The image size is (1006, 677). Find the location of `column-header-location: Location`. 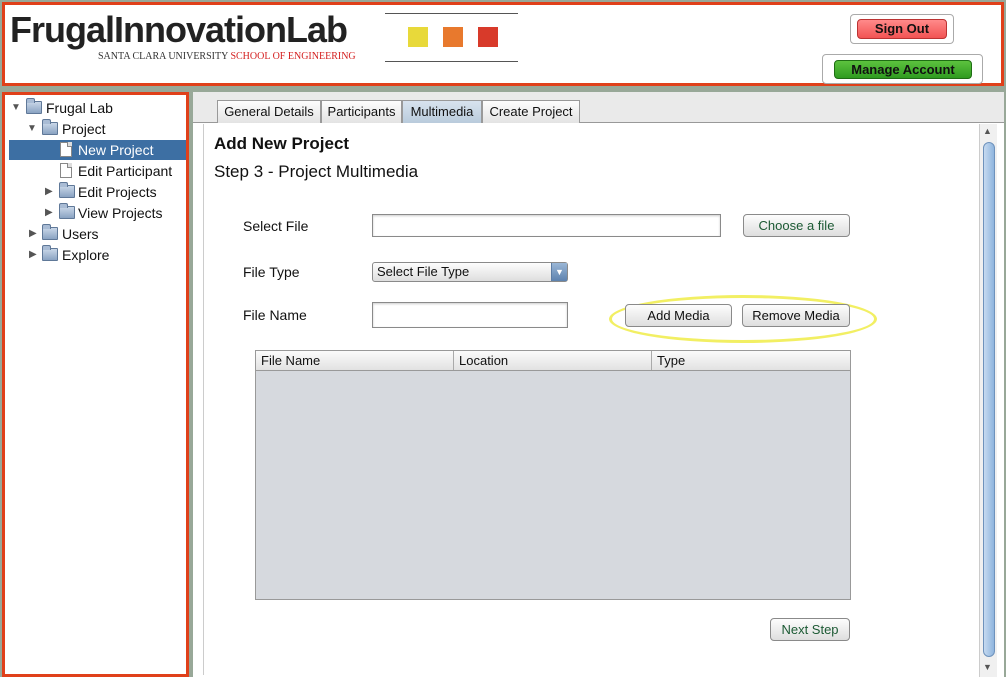

column-header-location: Location is located at coordinates (553, 360).